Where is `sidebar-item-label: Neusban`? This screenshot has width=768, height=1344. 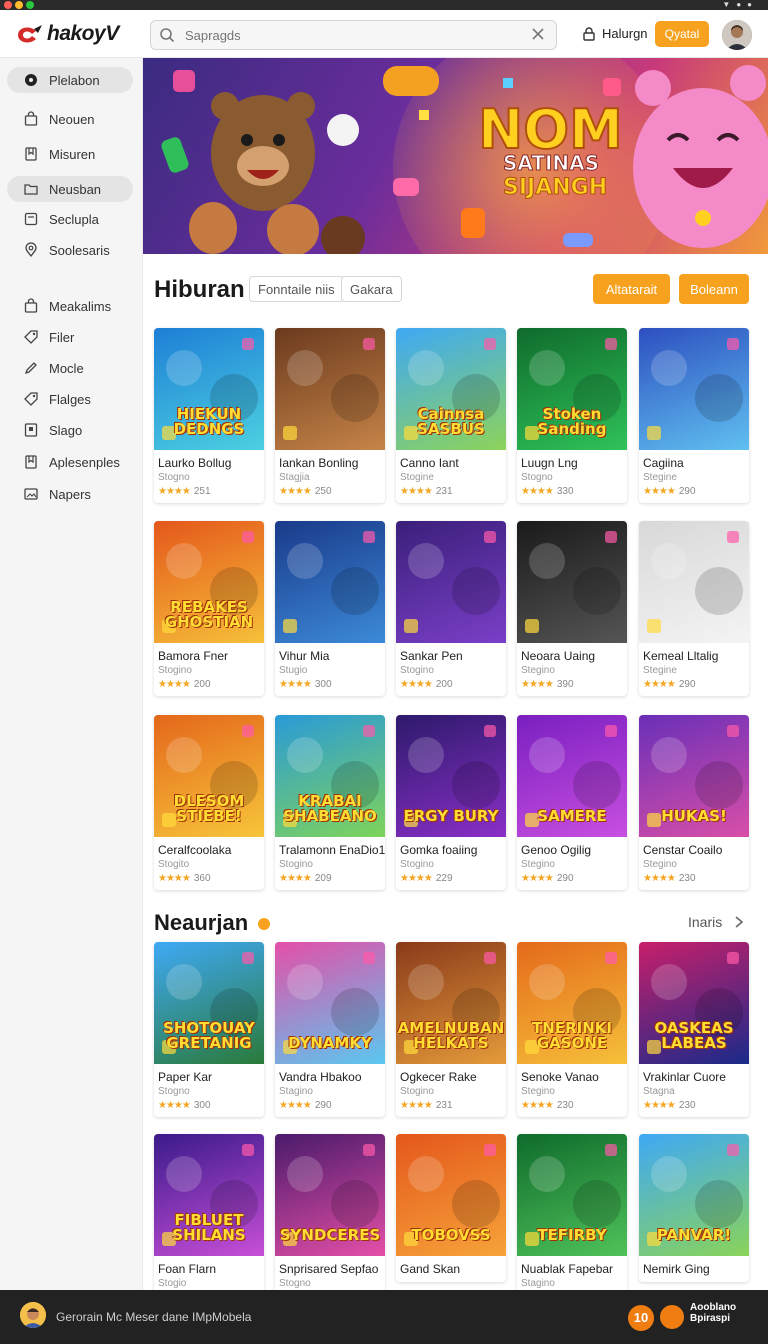 sidebar-item-label: Neusban is located at coordinates (75, 189).